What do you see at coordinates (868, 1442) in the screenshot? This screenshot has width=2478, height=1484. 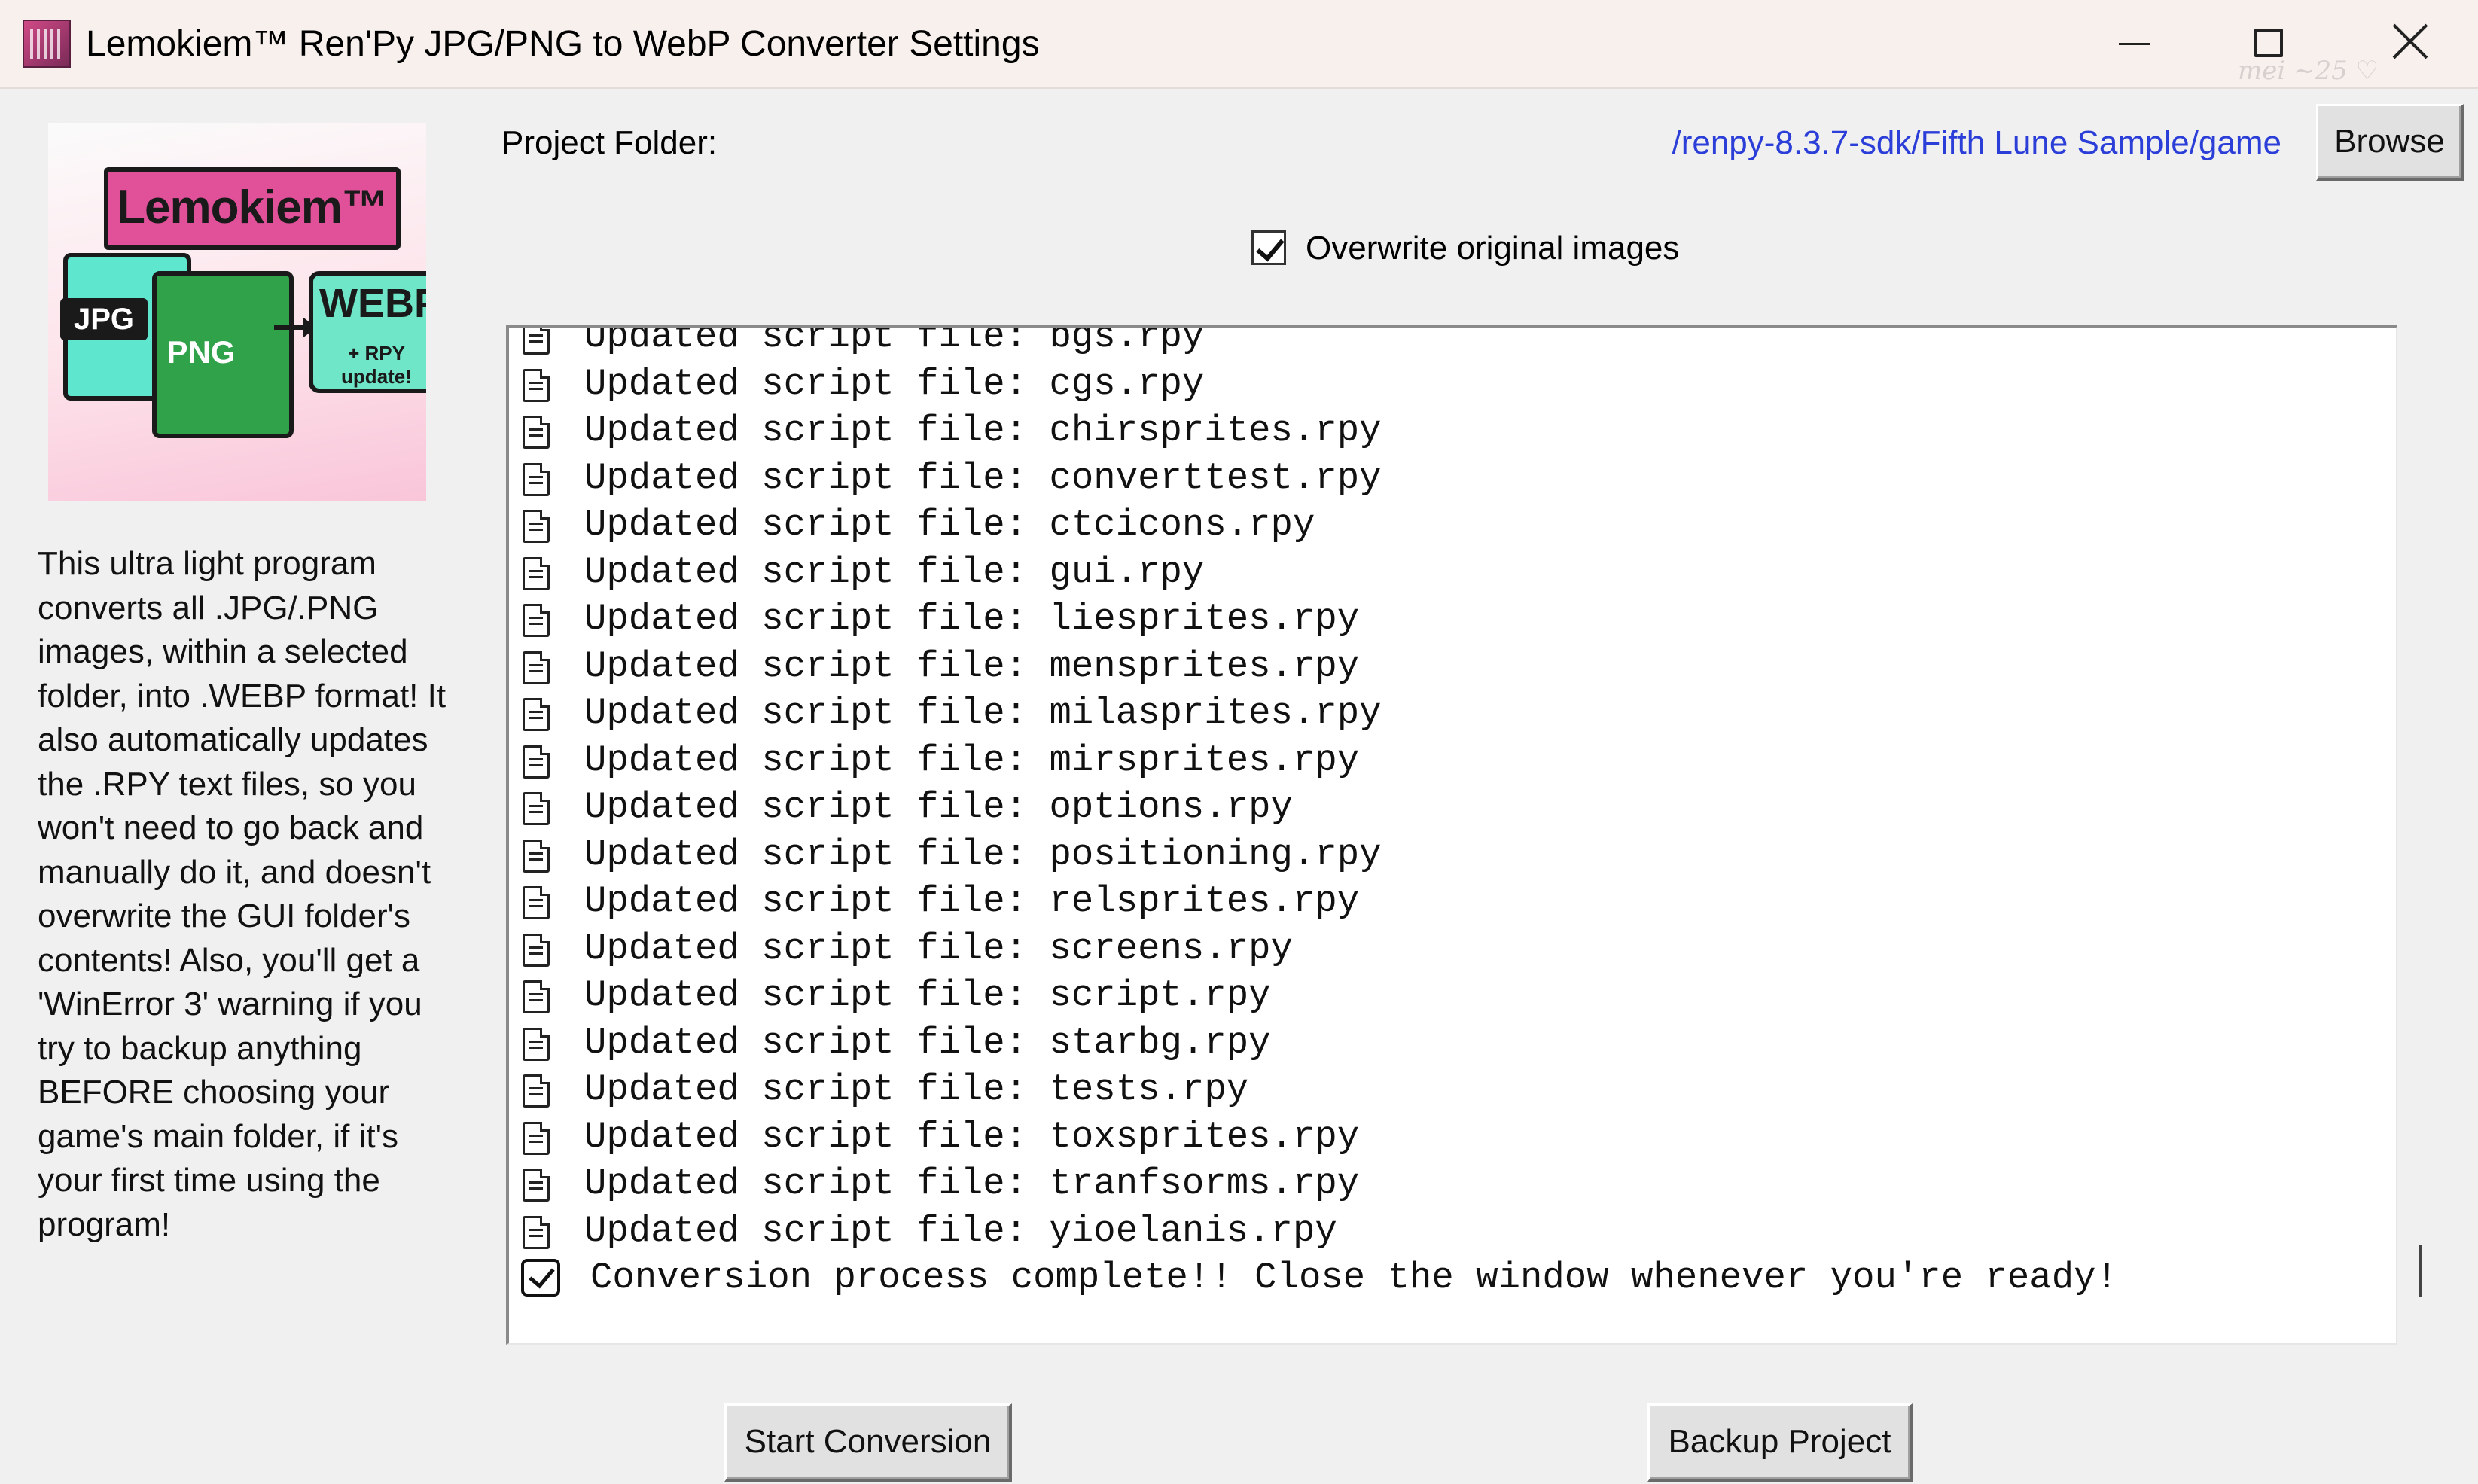 I see `start-conversion-button: Start Conversion` at bounding box center [868, 1442].